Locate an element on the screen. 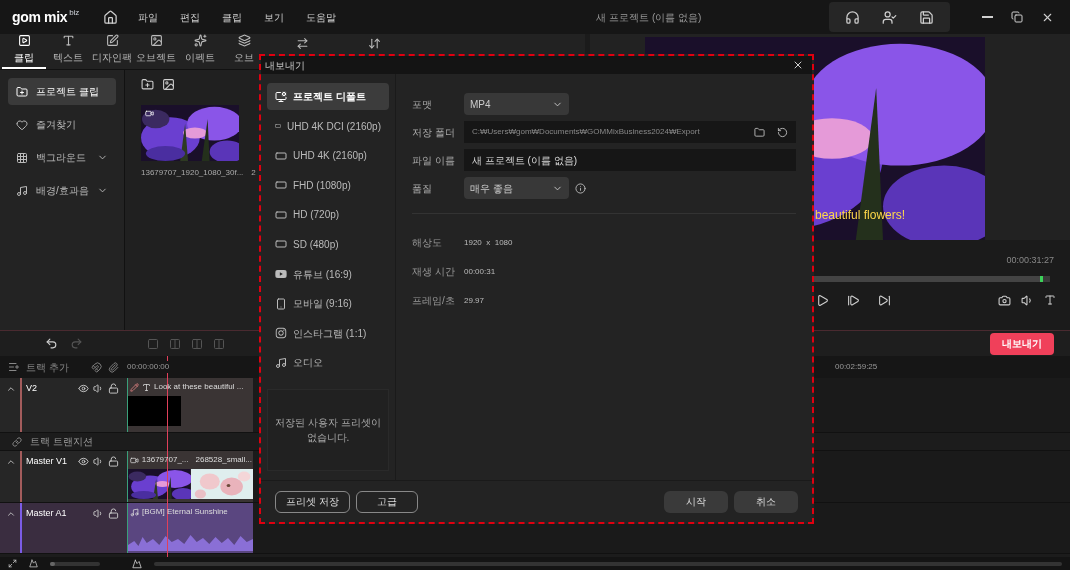  field-label: 품질 is located at coordinates (422, 188).